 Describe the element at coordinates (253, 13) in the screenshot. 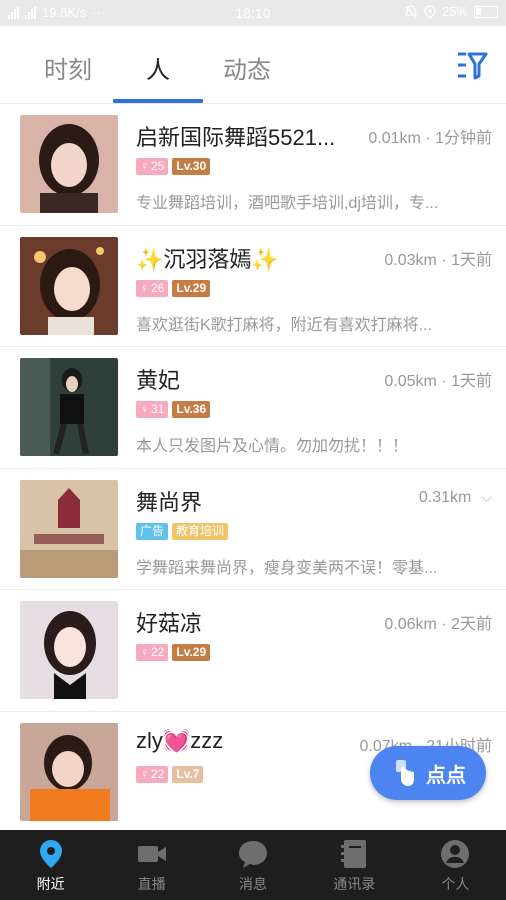

I see `status-bar: 19.8K/s ··· 18:10 25%` at that location.